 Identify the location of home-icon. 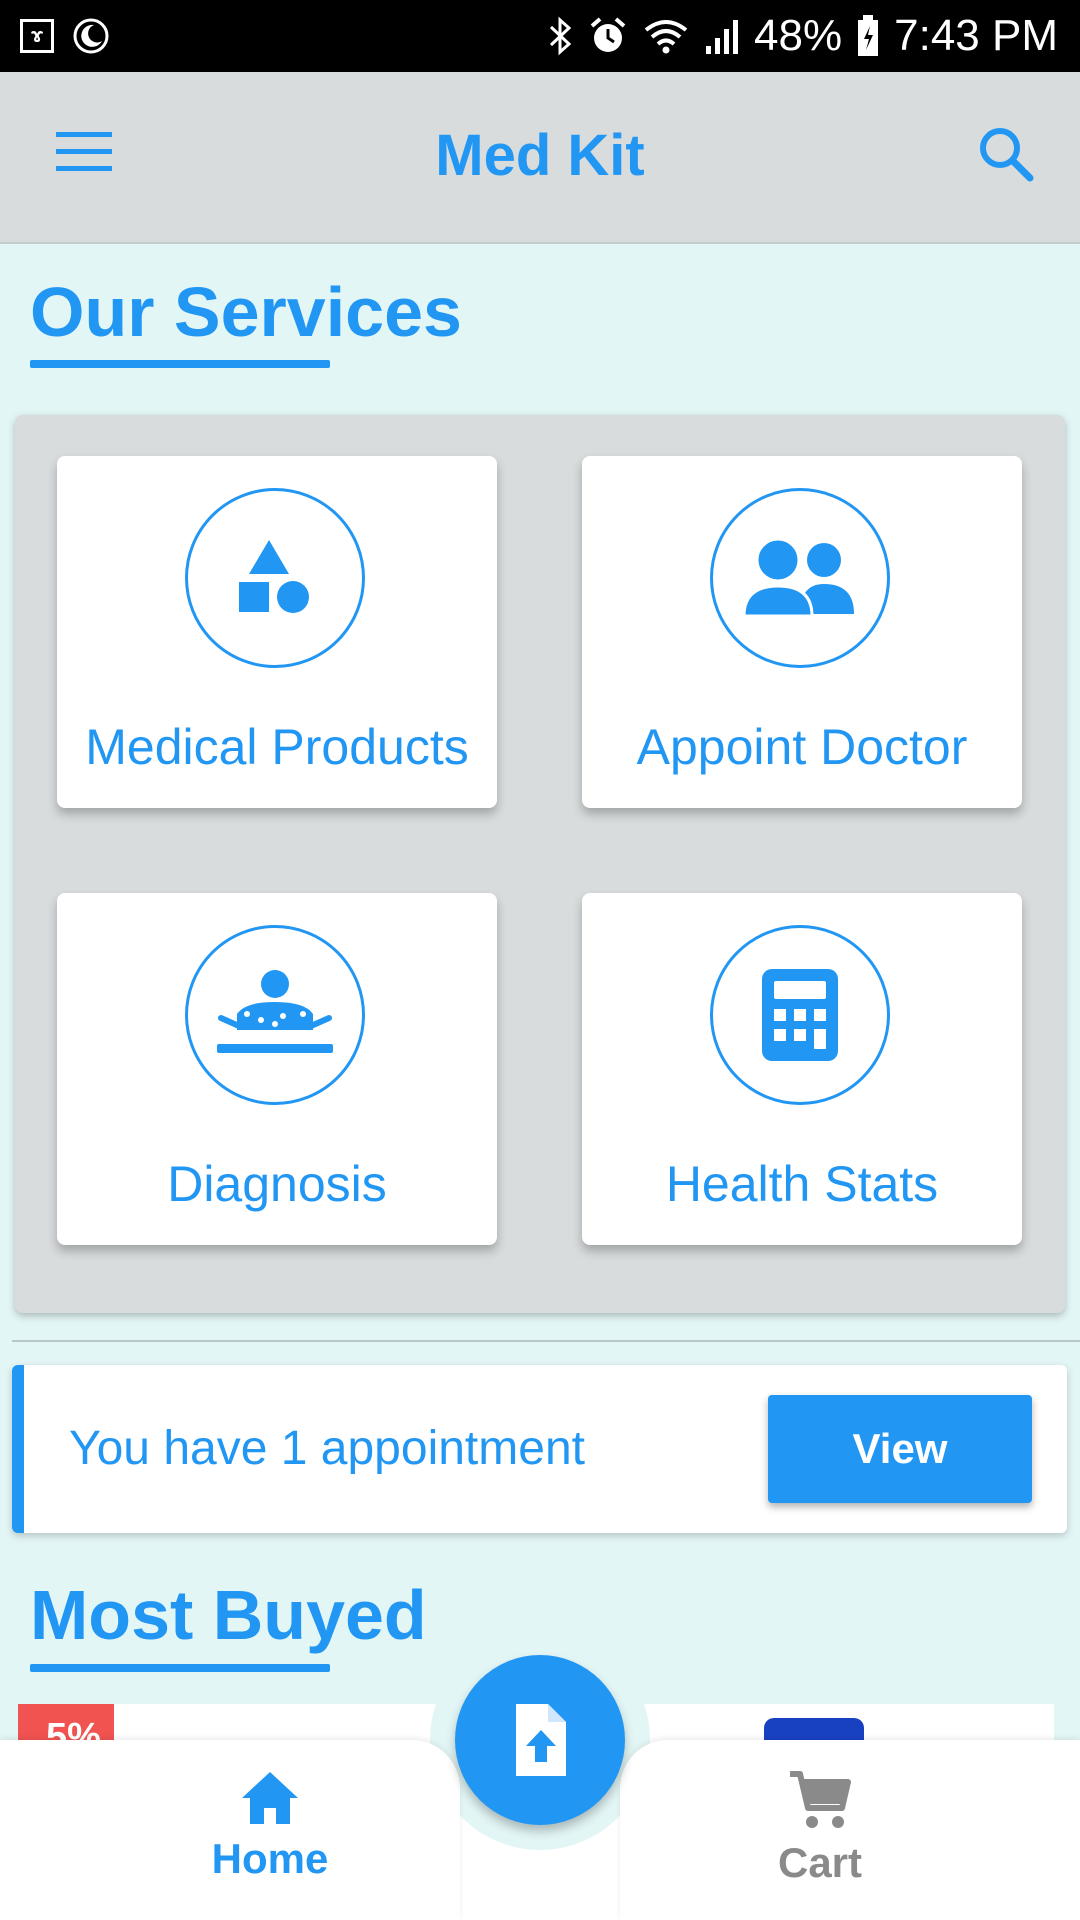
(270, 1798).